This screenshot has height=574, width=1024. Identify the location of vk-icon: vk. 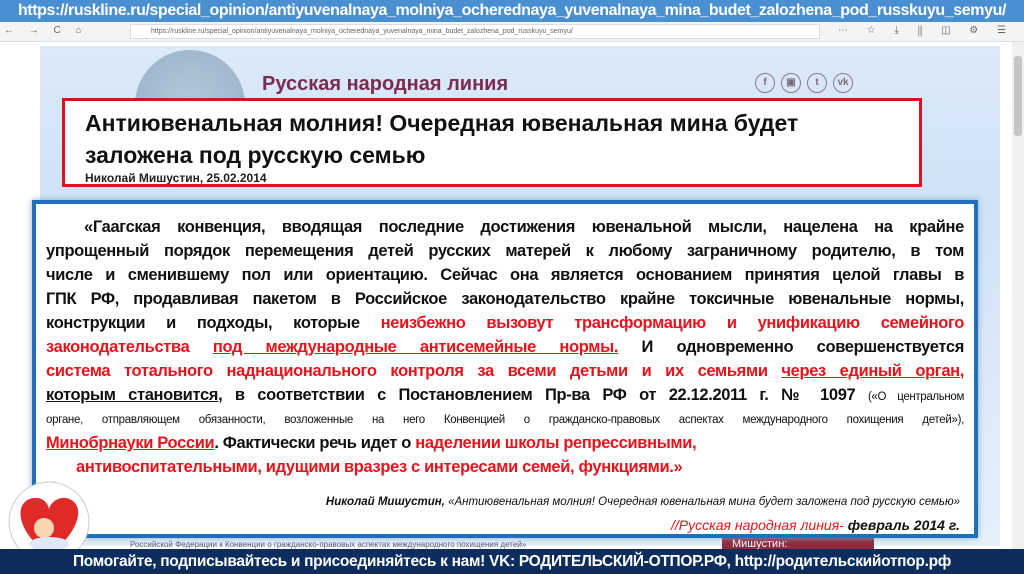
(843, 83).